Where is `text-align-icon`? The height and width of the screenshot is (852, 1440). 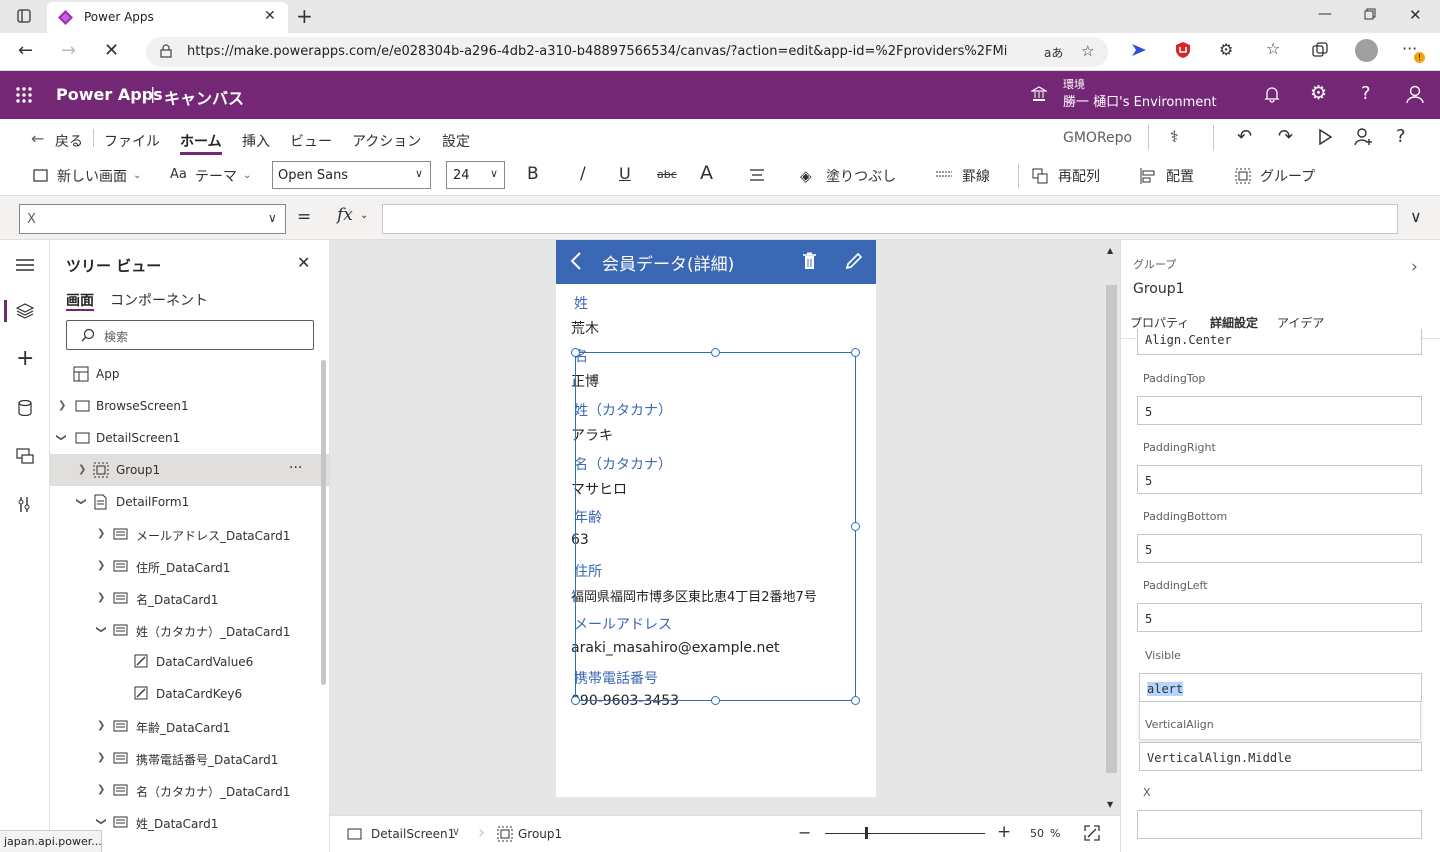
text-align-icon is located at coordinates (758, 175).